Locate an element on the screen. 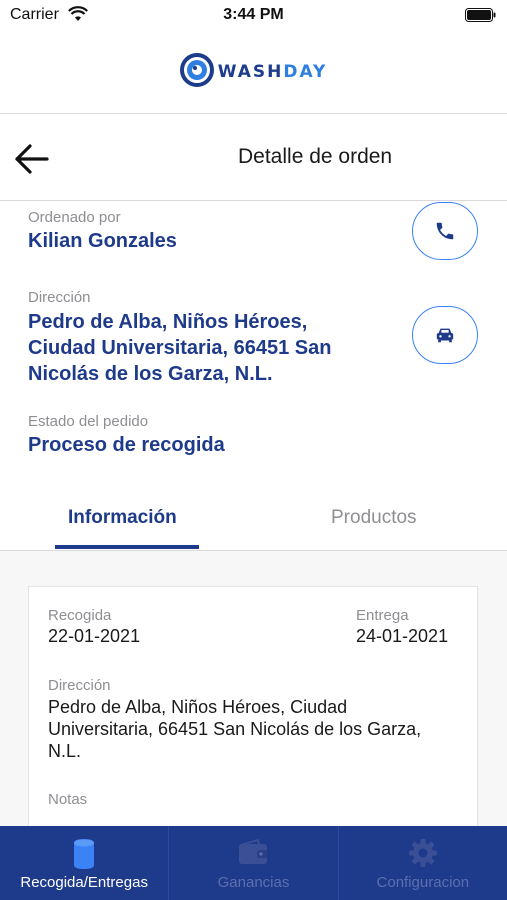 The image size is (507, 900). status-bar: Carrier 3:44 PM is located at coordinates (253, 15).